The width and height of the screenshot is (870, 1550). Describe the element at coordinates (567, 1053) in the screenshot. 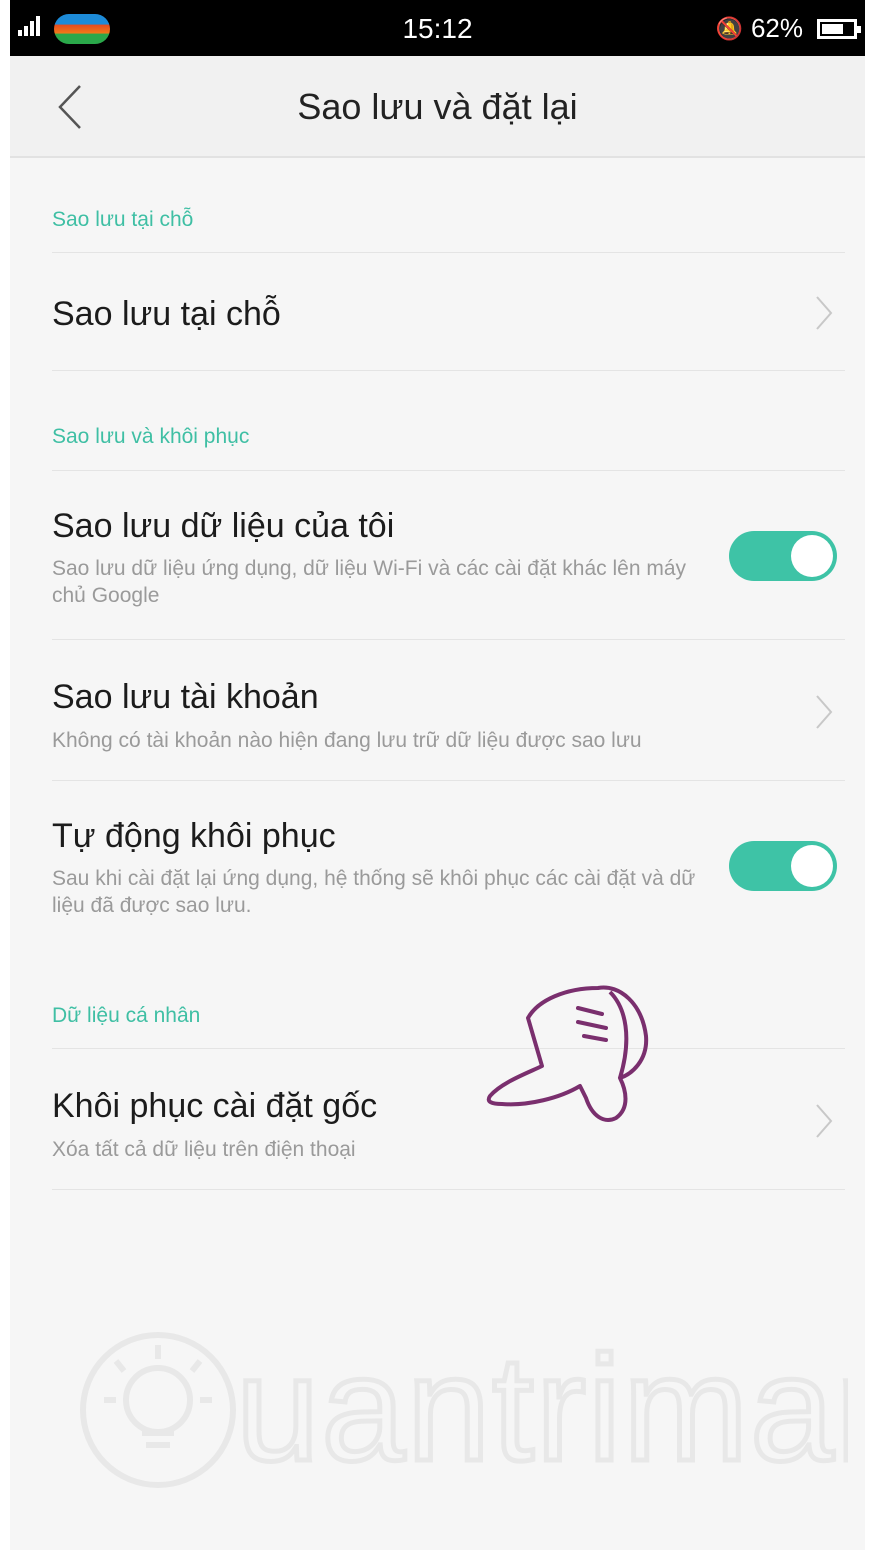

I see `pointing-hand-annotation-icon` at that location.